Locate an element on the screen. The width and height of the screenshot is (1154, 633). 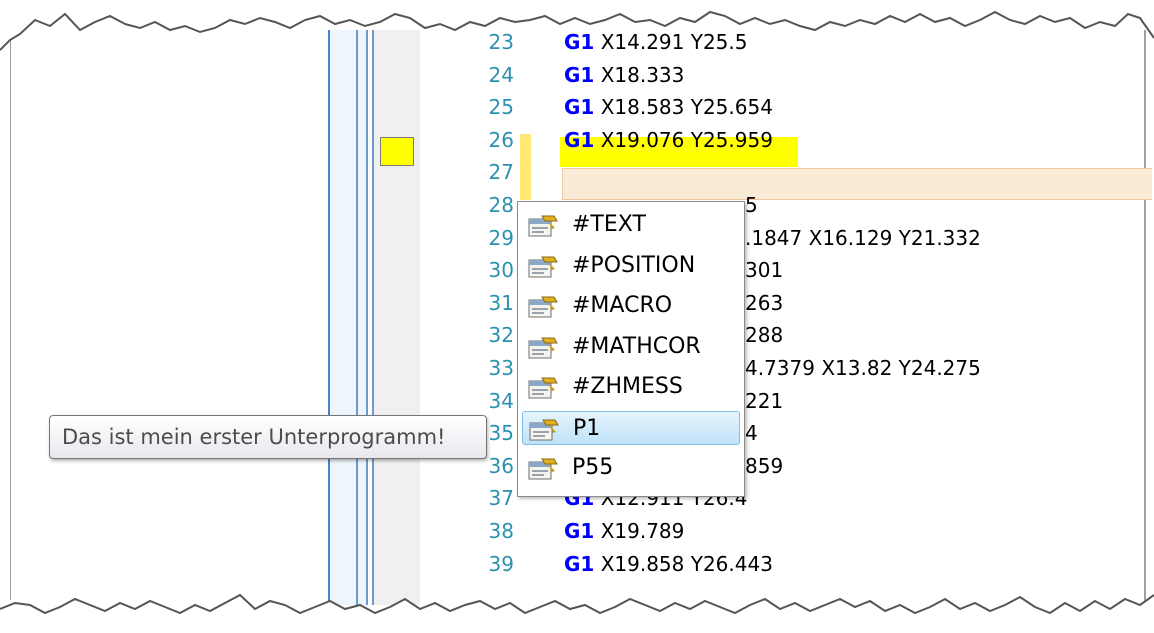
gcode-arguments: 859 is located at coordinates (764, 466).